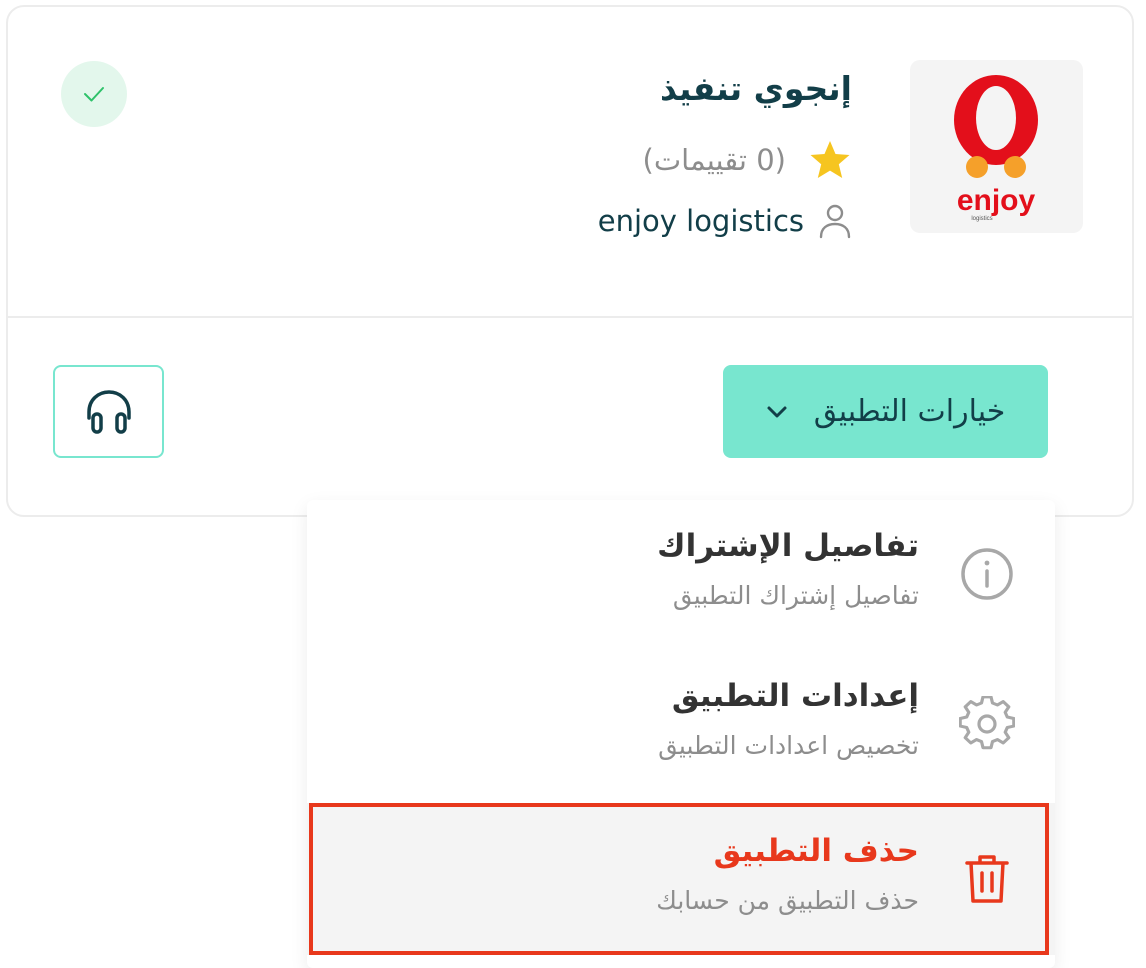  I want to click on app-title: إنجوي تنفيذ, so click(755, 88).